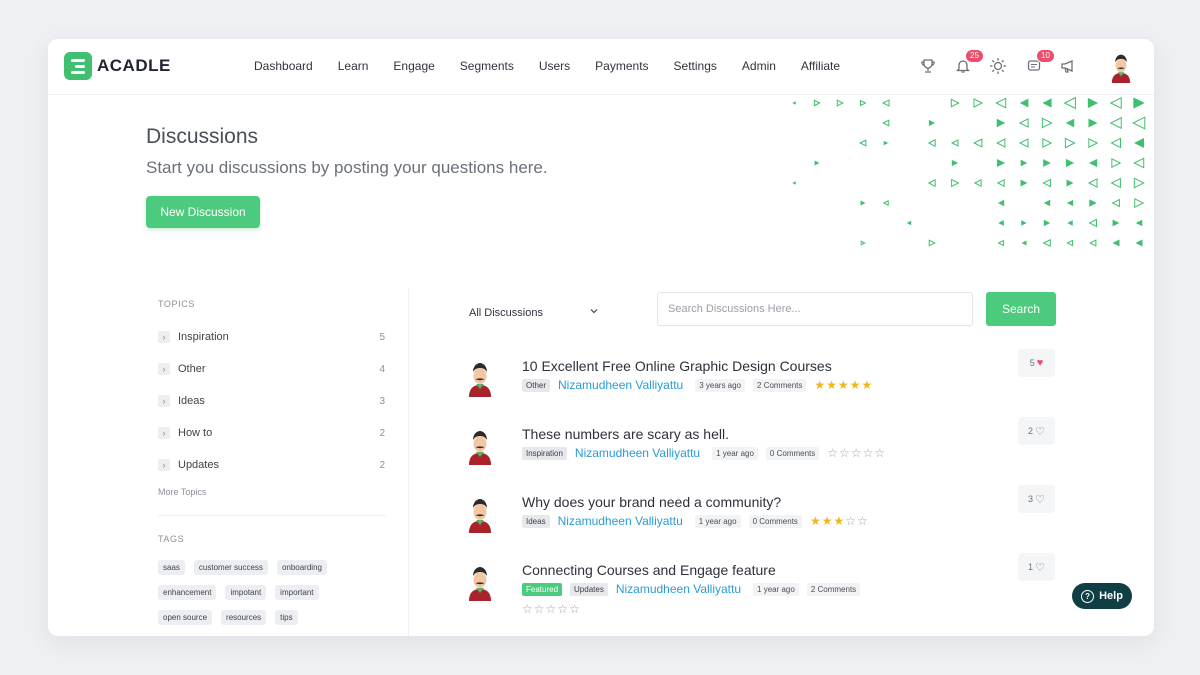  I want to click on like-button: 5 ♥, so click(1036, 363).